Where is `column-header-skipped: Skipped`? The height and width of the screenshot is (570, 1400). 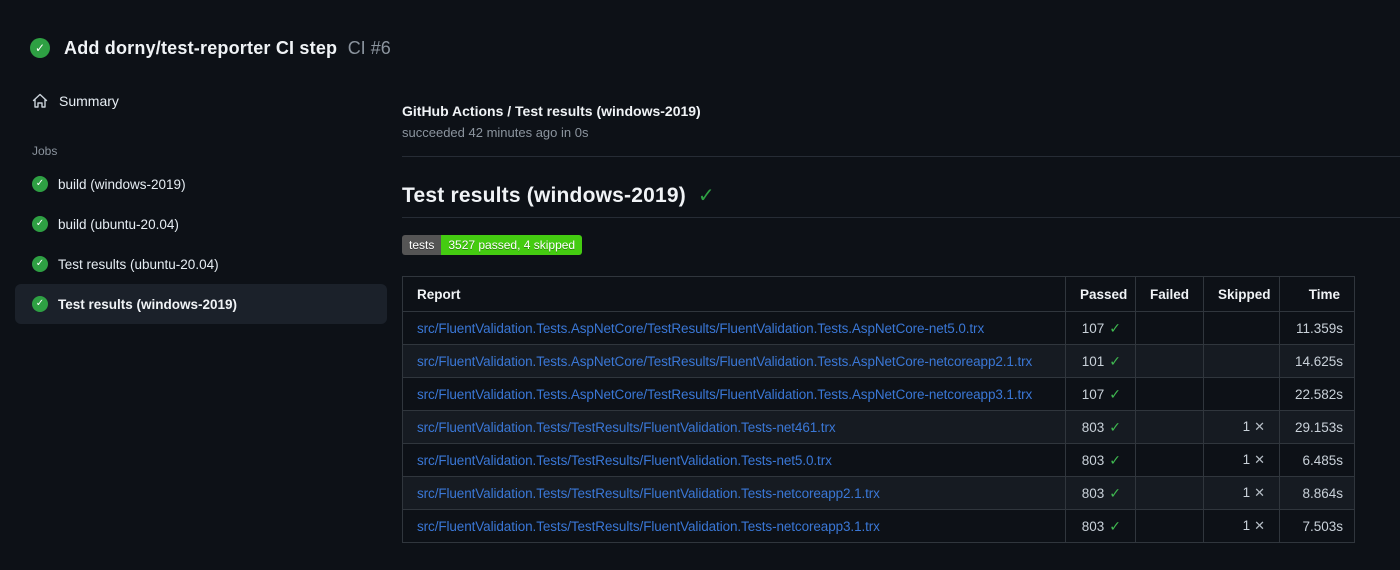 column-header-skipped: Skipped is located at coordinates (1241, 294).